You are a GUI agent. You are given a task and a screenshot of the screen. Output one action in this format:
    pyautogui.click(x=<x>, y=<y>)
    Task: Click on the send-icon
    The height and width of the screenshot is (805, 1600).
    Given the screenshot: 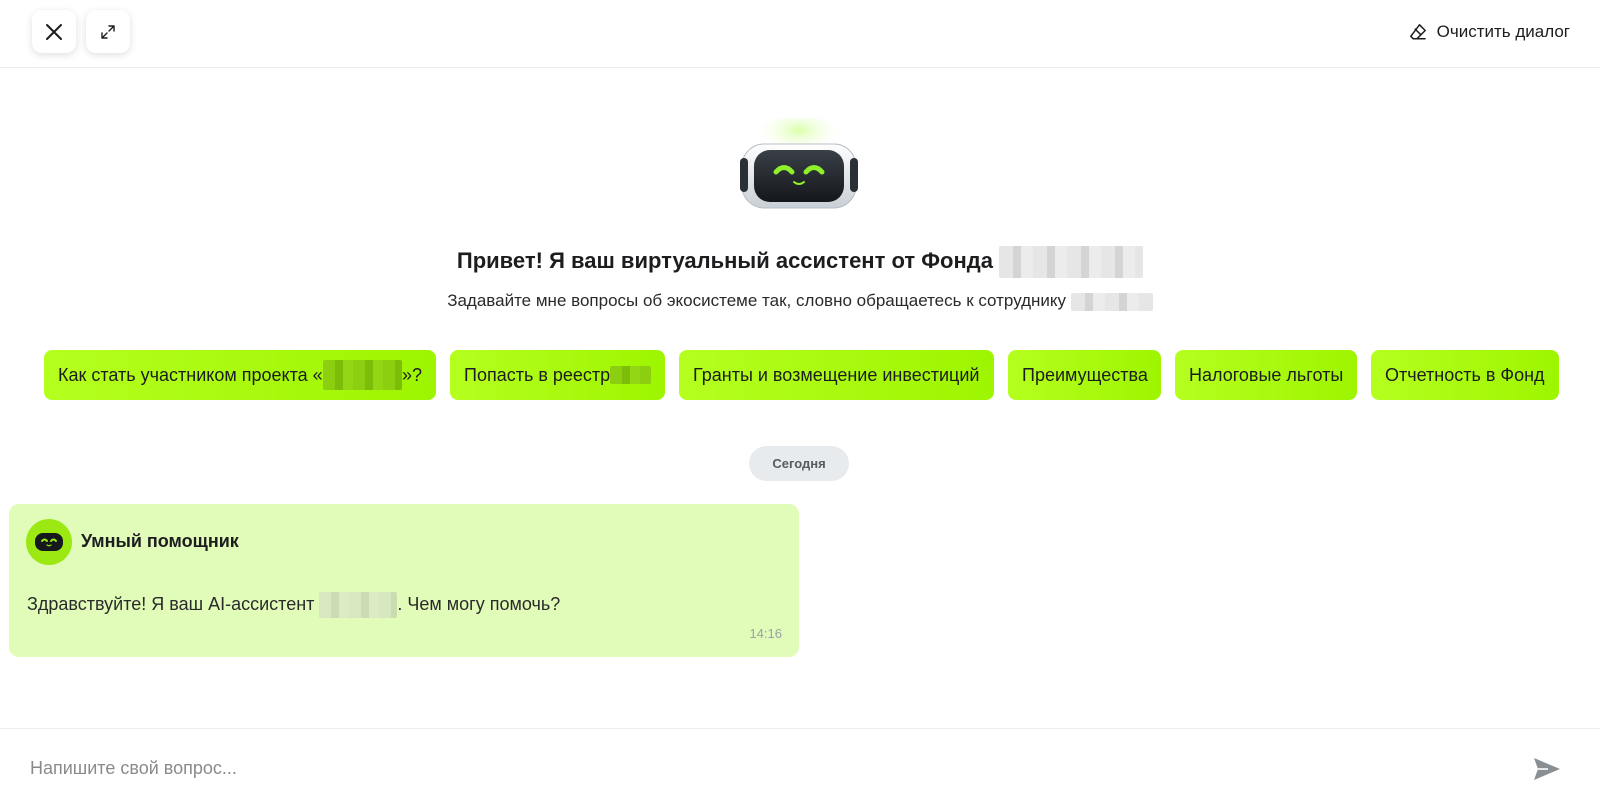 What is the action you would take?
    pyautogui.click(x=1547, y=769)
    